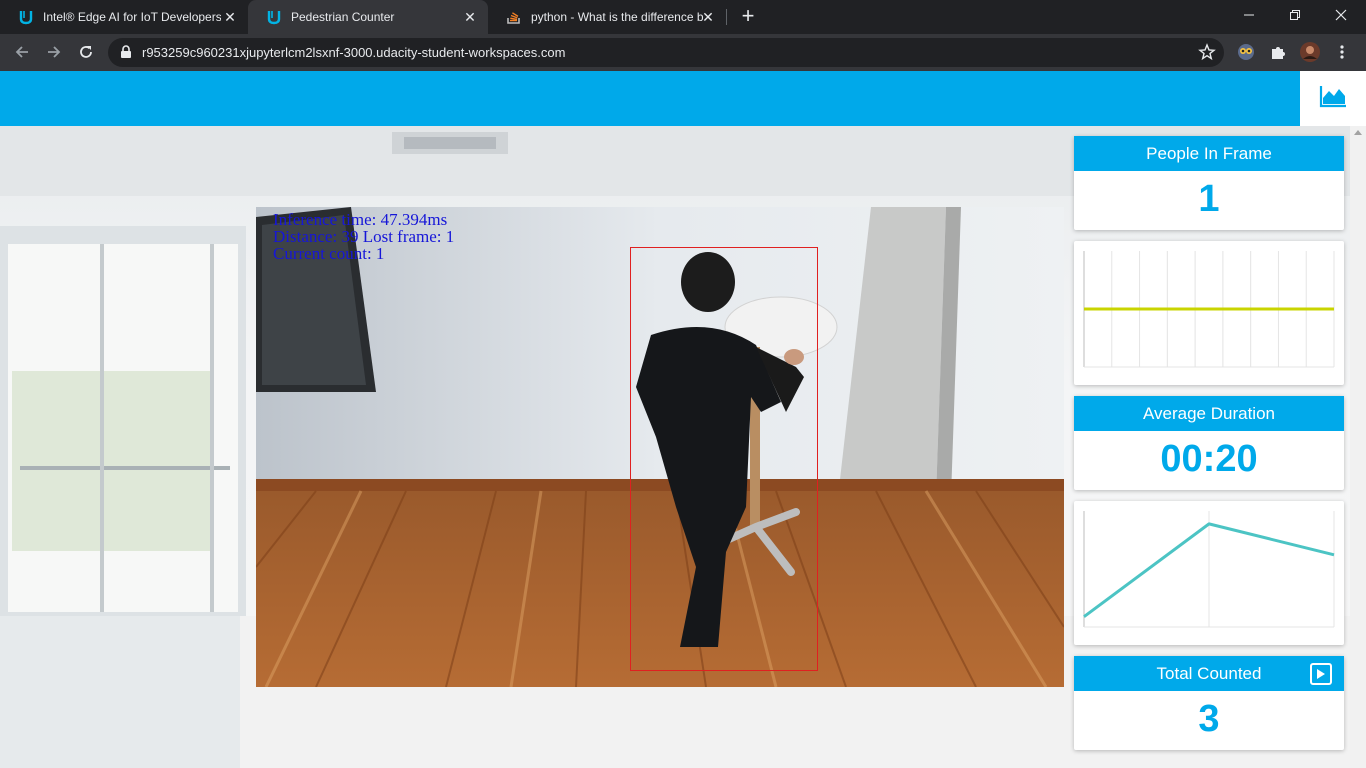  I want to click on tab-title: python - What is the difference b, so click(617, 17).